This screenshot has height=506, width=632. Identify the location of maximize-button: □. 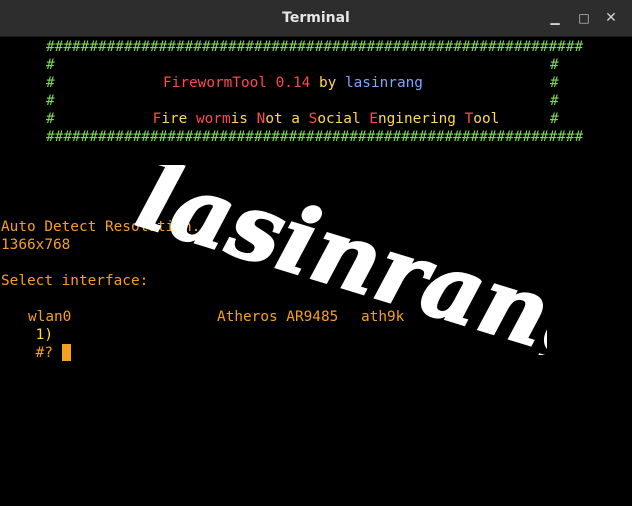
(584, 18).